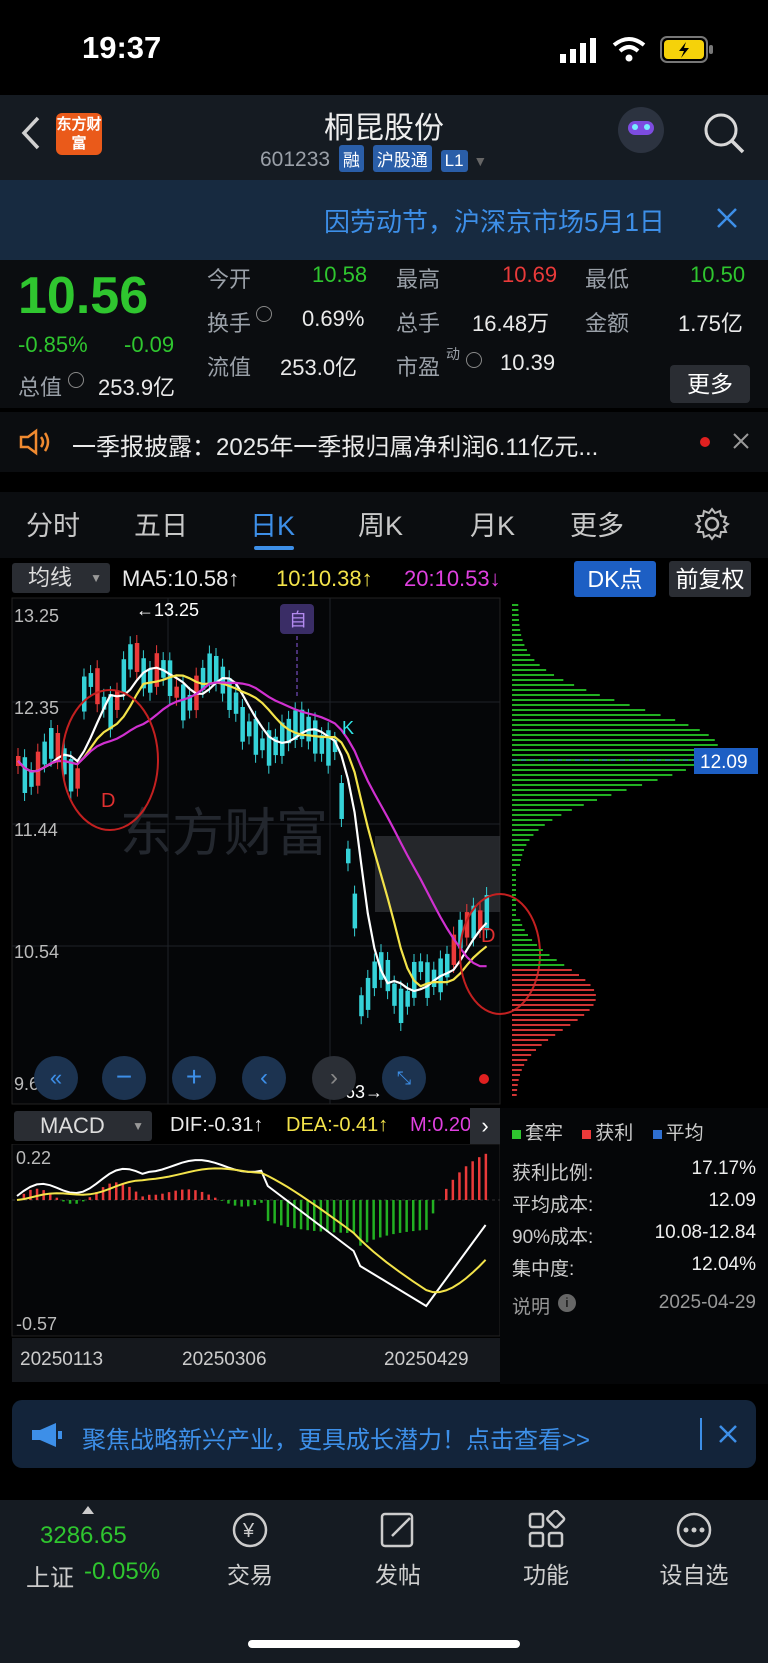 This screenshot has height=1663, width=768. I want to click on nav-trade: ¥ 交易, so click(250, 1550).